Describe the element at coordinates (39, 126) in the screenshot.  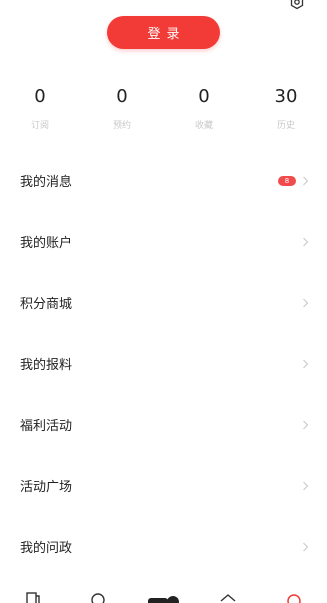
I see `stat-label: 订阅` at that location.